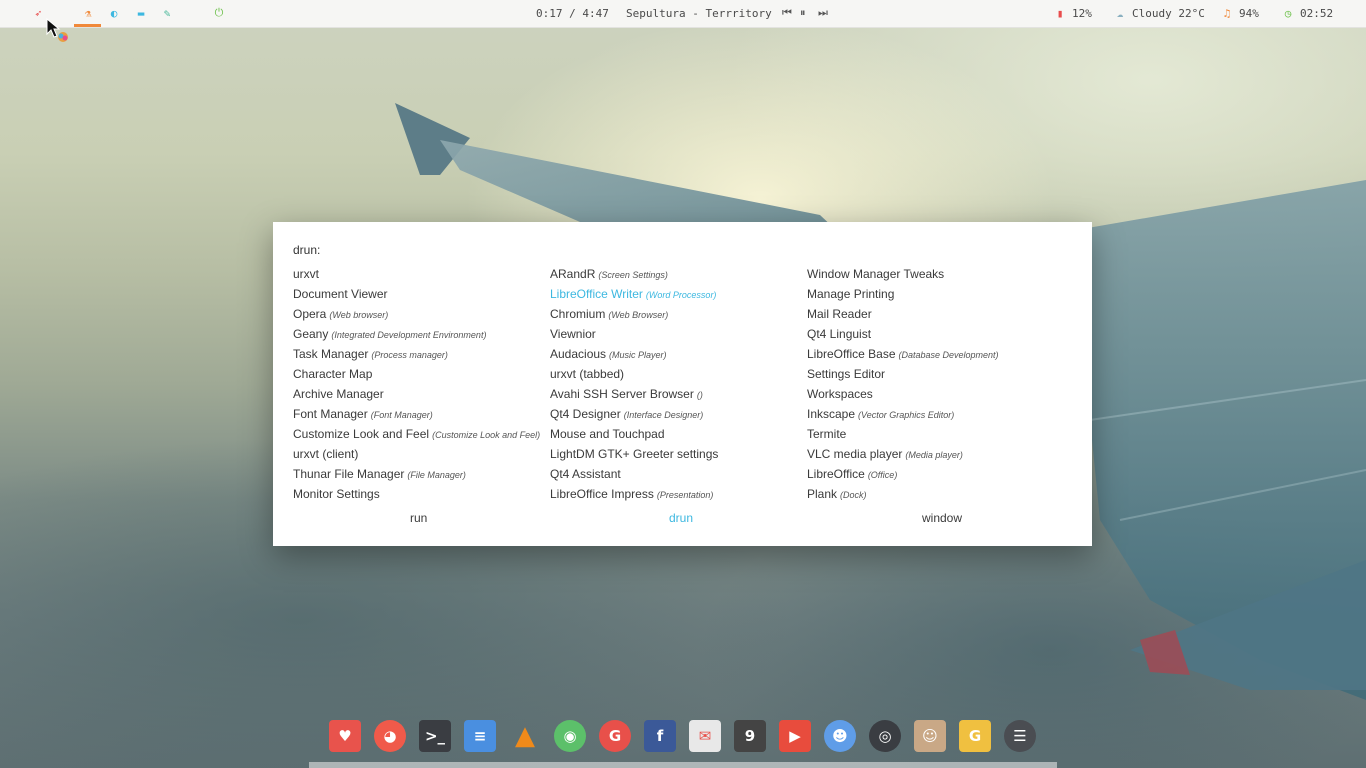 The image size is (1366, 768). Describe the element at coordinates (678, 316) in the screenshot. I see `launcher-item: Chromium (Web Browser)` at that location.